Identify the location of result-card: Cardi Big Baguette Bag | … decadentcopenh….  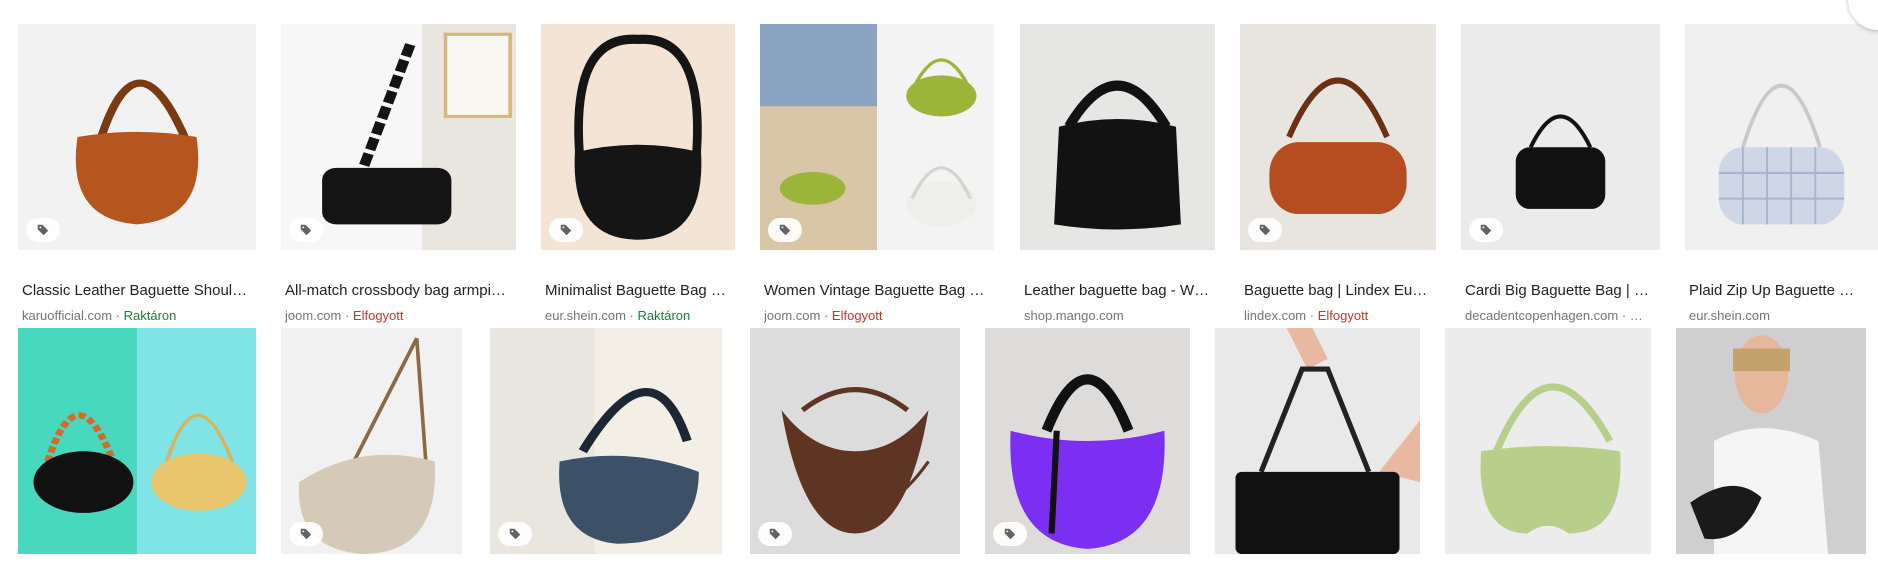
(1560, 179).